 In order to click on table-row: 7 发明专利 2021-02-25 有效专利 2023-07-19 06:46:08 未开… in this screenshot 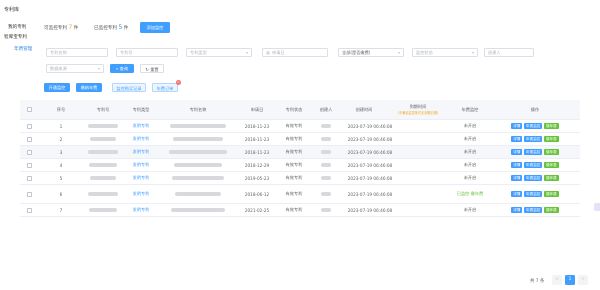, I will do `click(300, 210)`.